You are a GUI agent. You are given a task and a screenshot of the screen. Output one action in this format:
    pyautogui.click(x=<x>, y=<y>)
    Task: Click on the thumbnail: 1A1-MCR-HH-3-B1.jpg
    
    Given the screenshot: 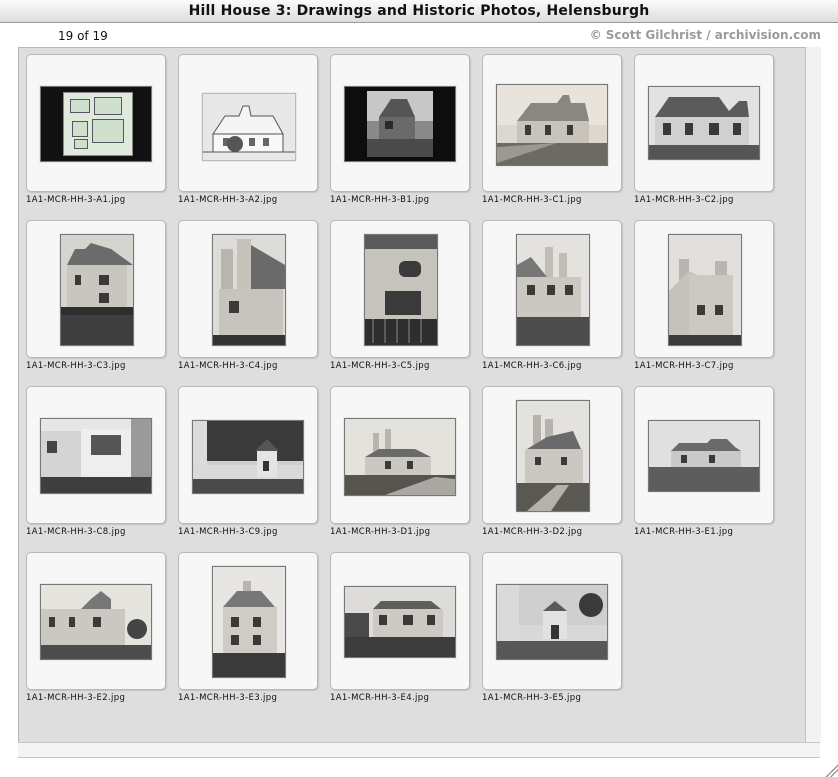 What is the action you would take?
    pyautogui.click(x=400, y=137)
    